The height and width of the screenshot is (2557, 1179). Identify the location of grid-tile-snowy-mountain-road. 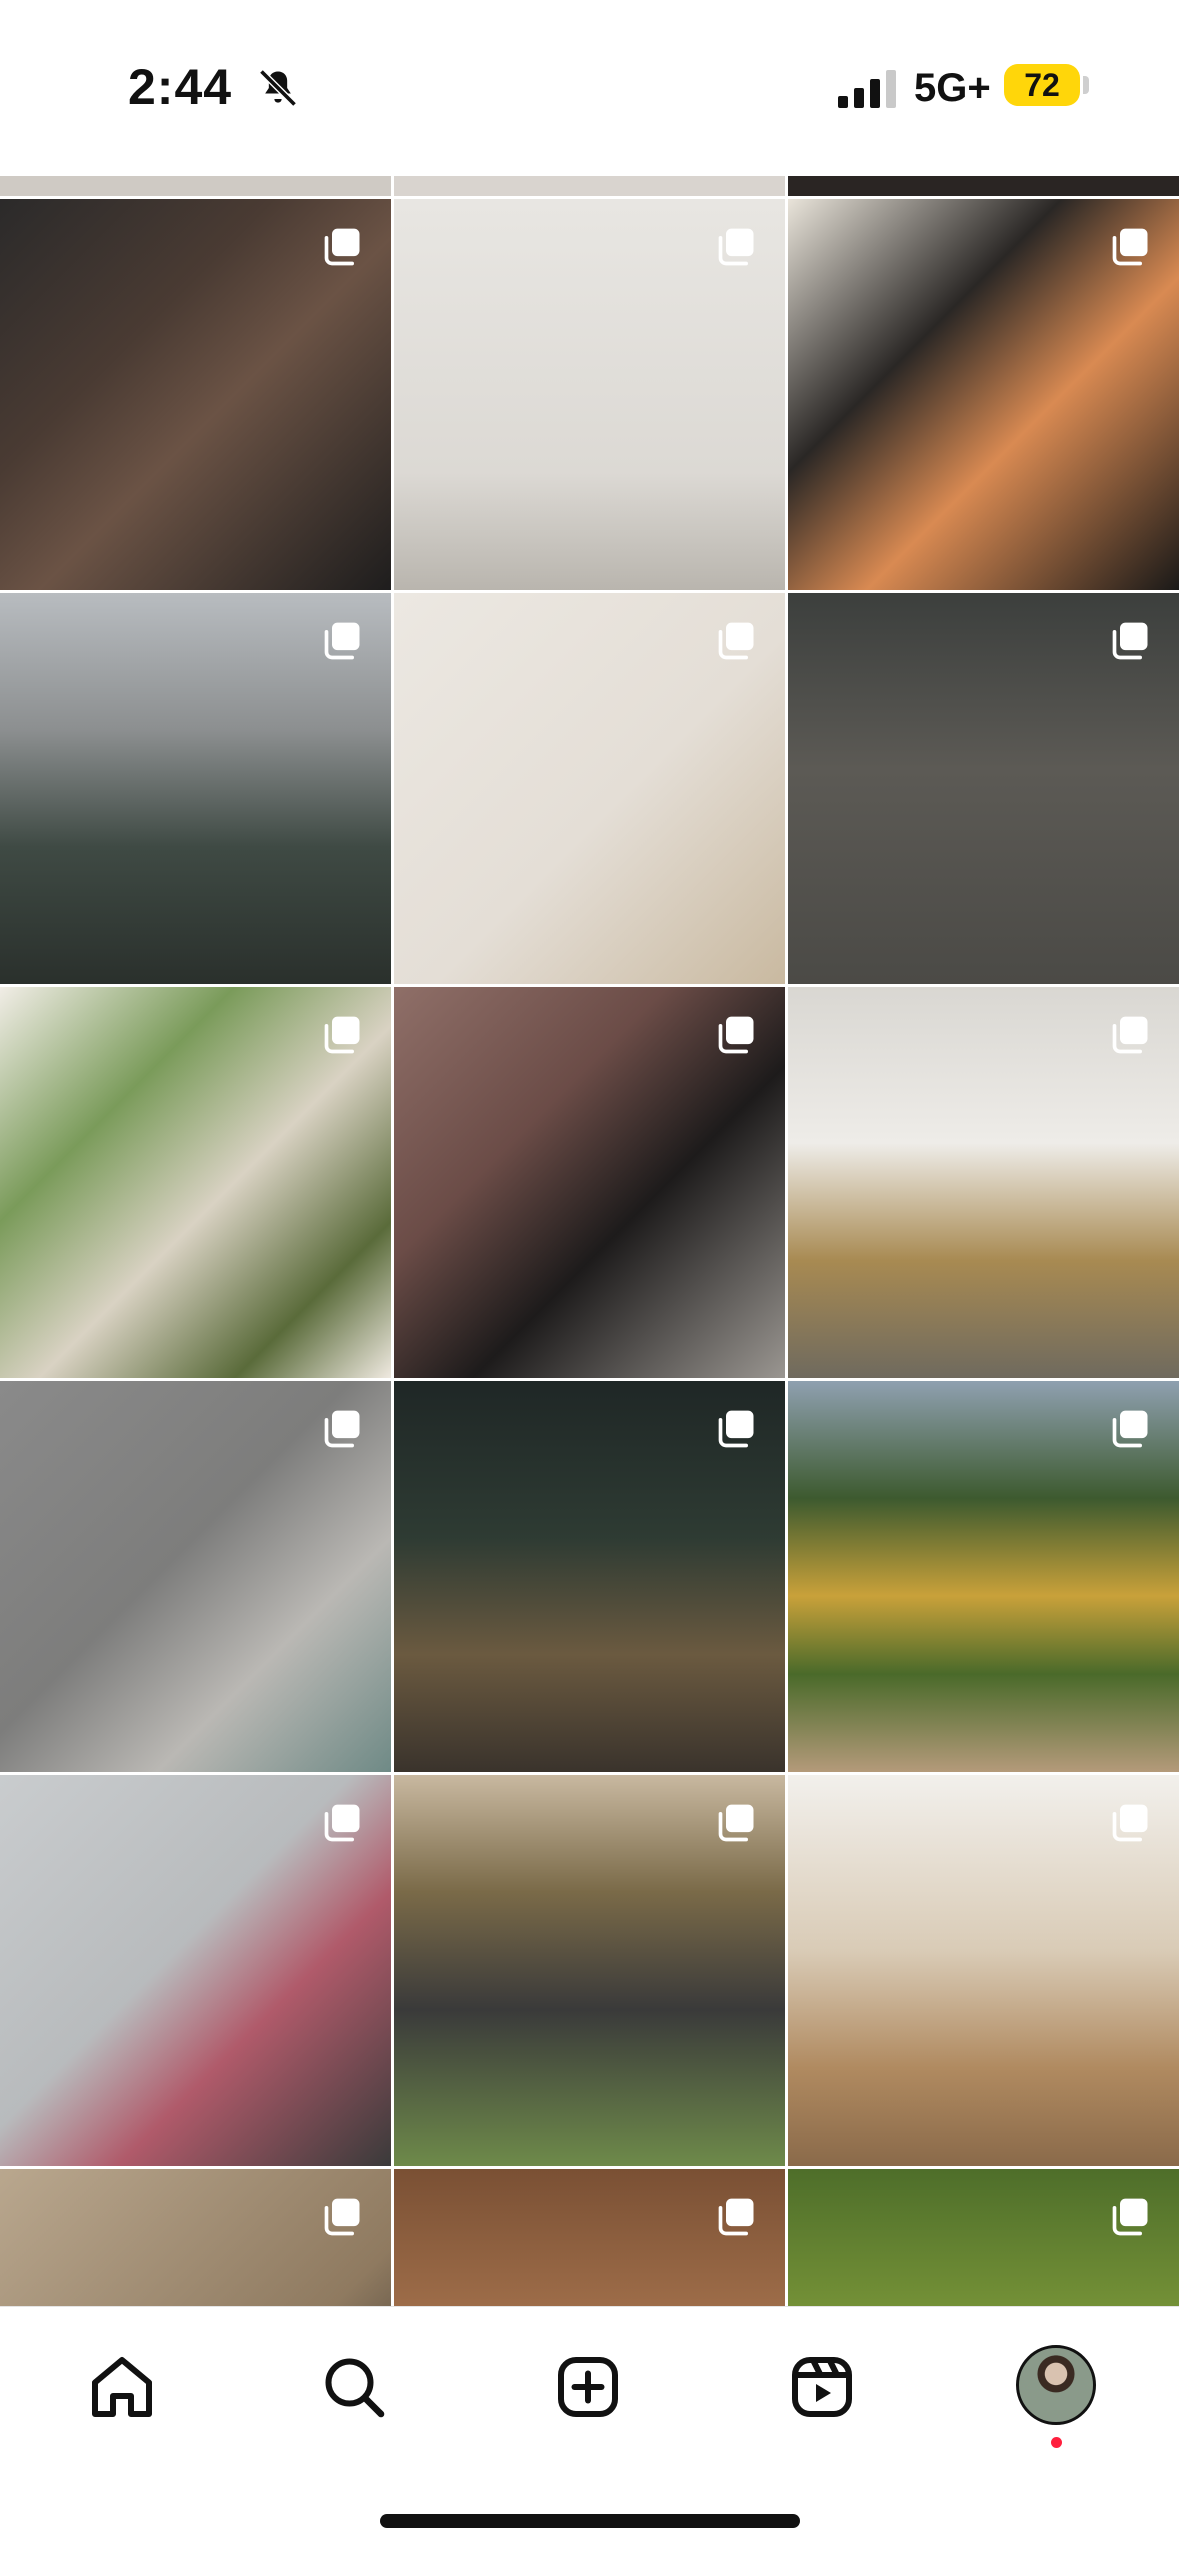
(195, 788).